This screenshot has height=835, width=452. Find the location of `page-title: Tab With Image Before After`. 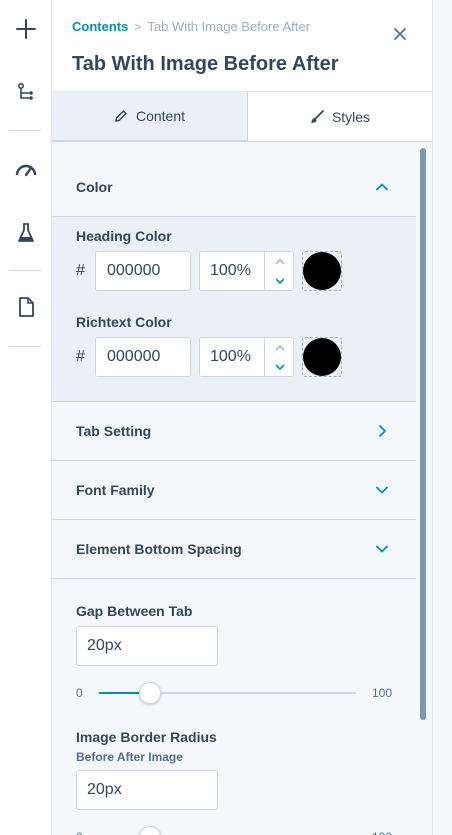

page-title: Tab With Image Before After is located at coordinates (205, 64).